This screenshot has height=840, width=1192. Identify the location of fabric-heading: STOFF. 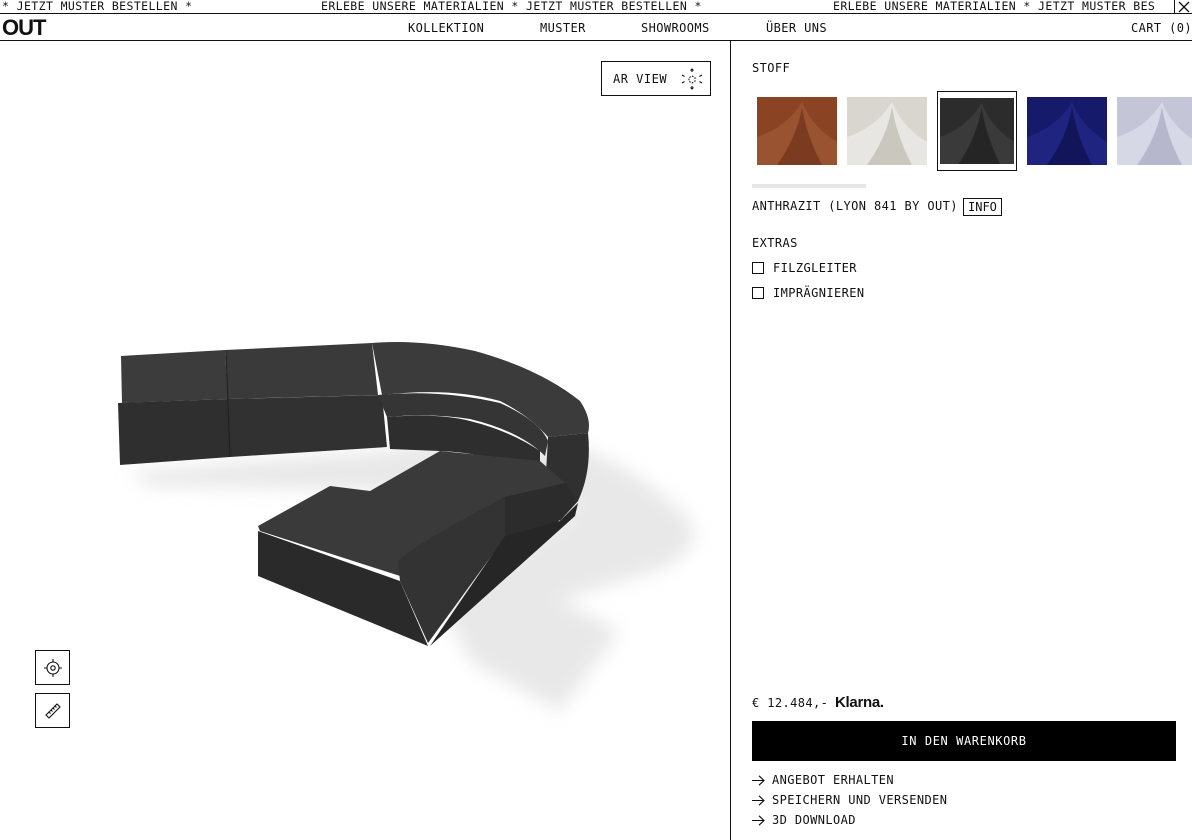
(771, 68).